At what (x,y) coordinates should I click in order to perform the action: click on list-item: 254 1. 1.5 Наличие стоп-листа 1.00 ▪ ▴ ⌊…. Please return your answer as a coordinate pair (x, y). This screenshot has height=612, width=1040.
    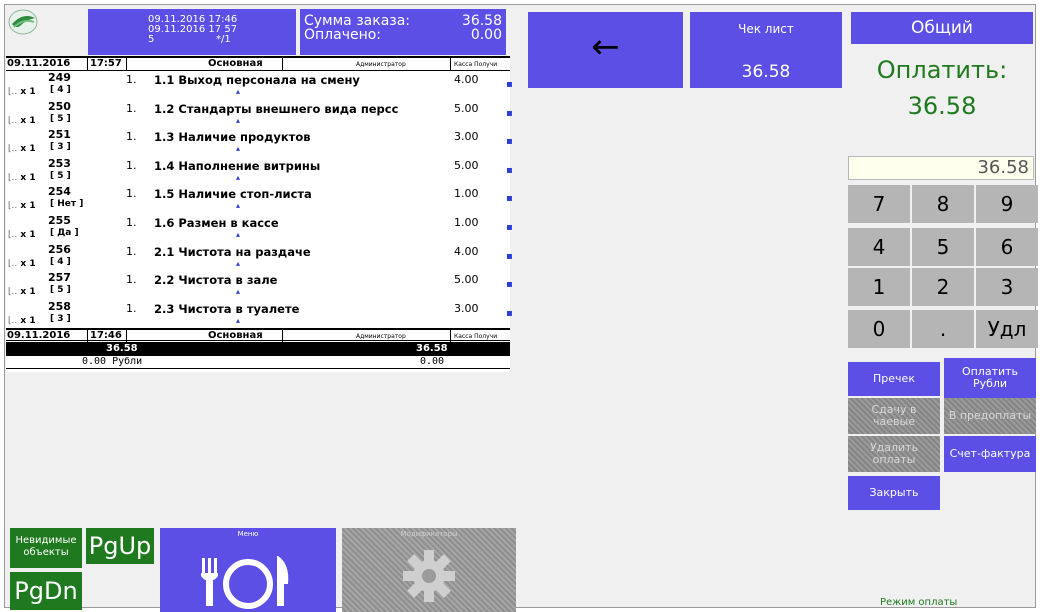
    Looking at the image, I should click on (259, 199).